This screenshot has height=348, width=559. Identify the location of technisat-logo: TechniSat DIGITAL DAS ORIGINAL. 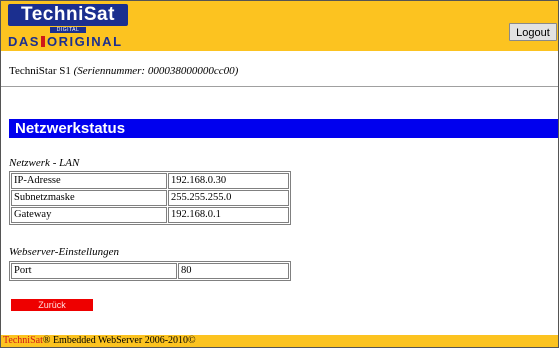
(68, 27).